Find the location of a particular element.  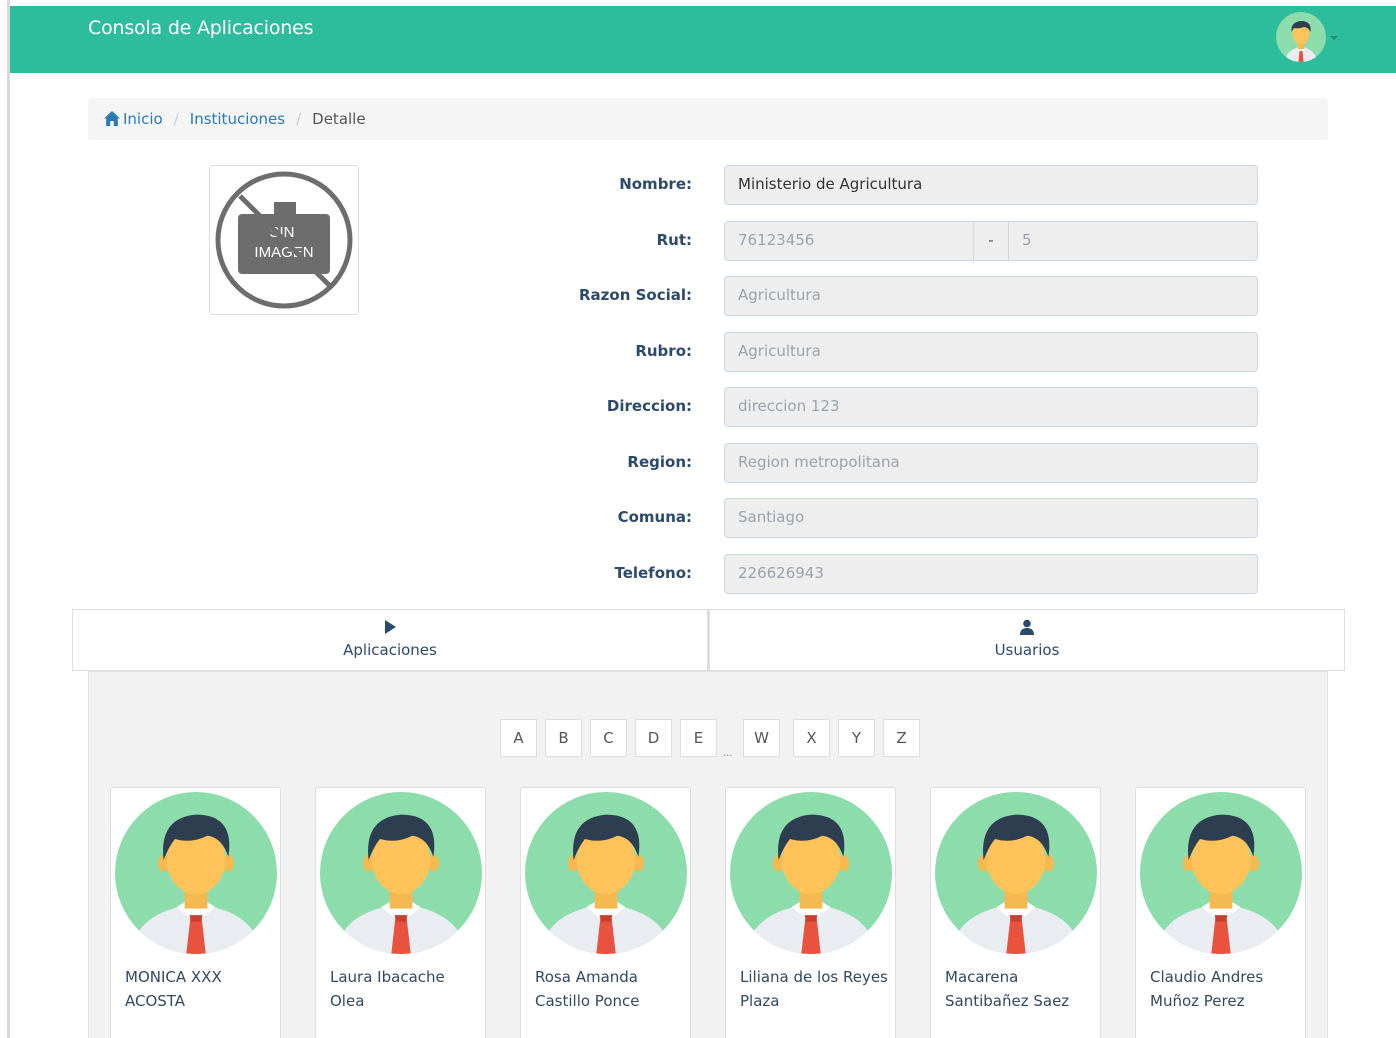

razon-social-field: Agricultura is located at coordinates (991, 296).